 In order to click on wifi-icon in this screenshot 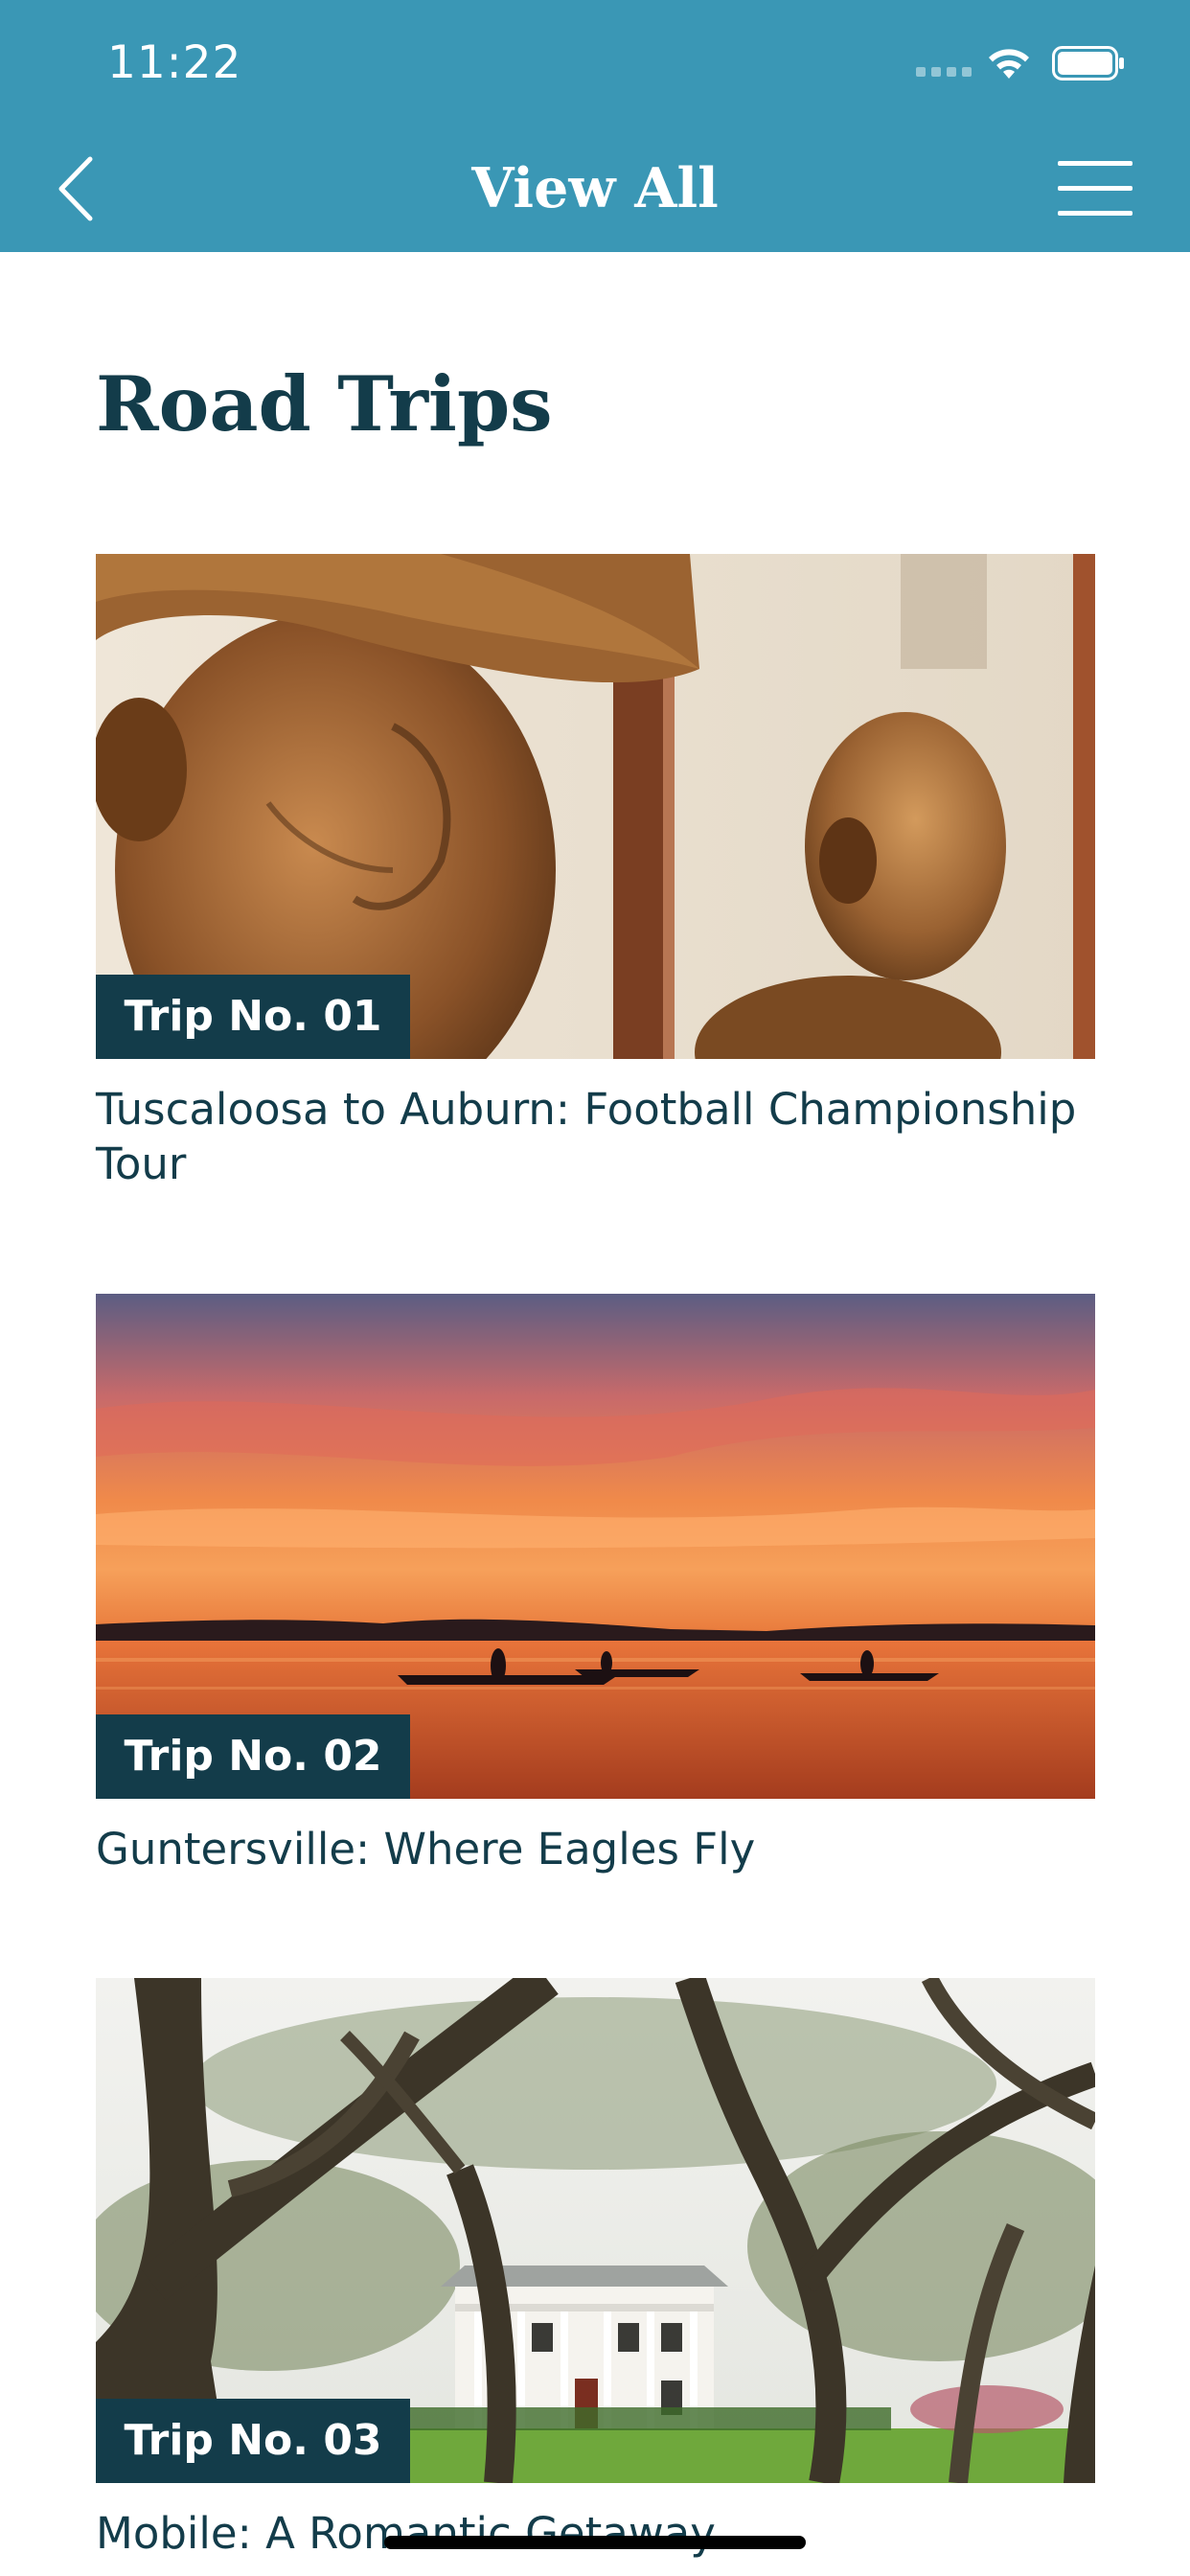, I will do `click(1009, 64)`.